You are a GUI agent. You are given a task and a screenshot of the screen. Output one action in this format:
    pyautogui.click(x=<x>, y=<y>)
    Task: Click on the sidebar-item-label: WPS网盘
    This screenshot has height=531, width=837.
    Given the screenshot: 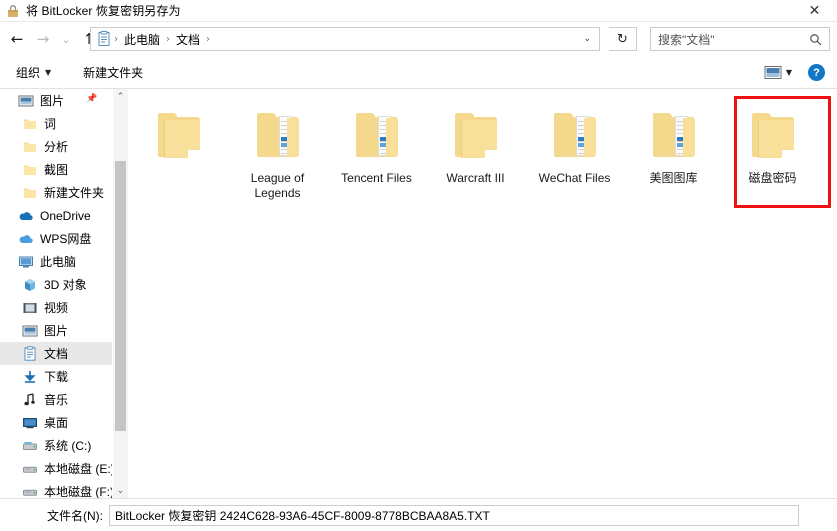 What is the action you would take?
    pyautogui.click(x=66, y=239)
    